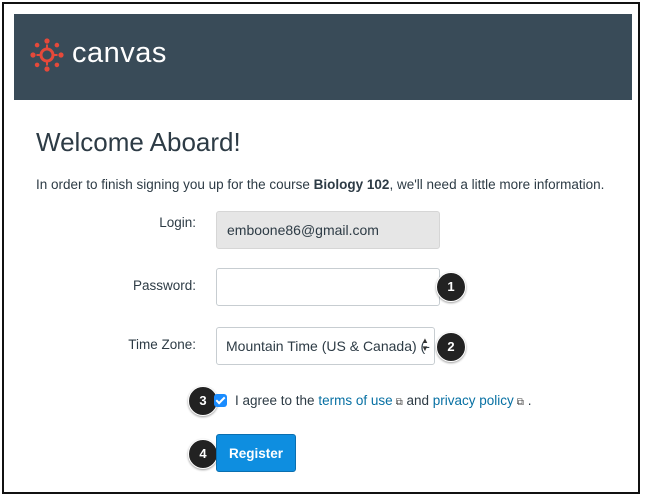  Describe the element at coordinates (203, 454) in the screenshot. I see `callout-badge-4: 4` at that location.